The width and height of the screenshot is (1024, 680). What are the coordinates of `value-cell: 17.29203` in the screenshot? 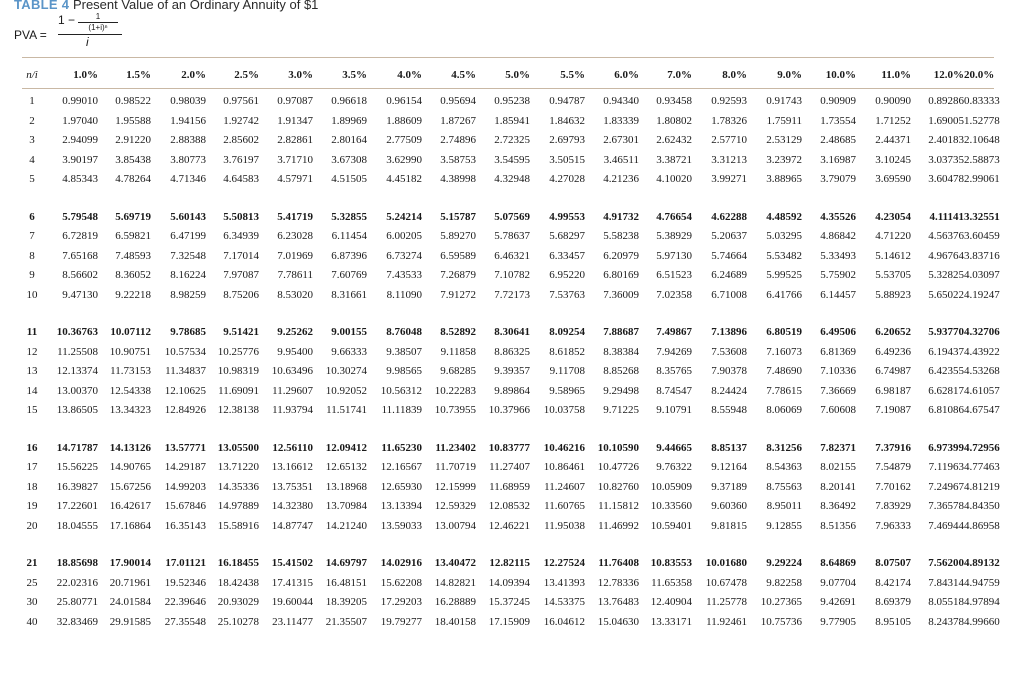 It's located at (401, 602).